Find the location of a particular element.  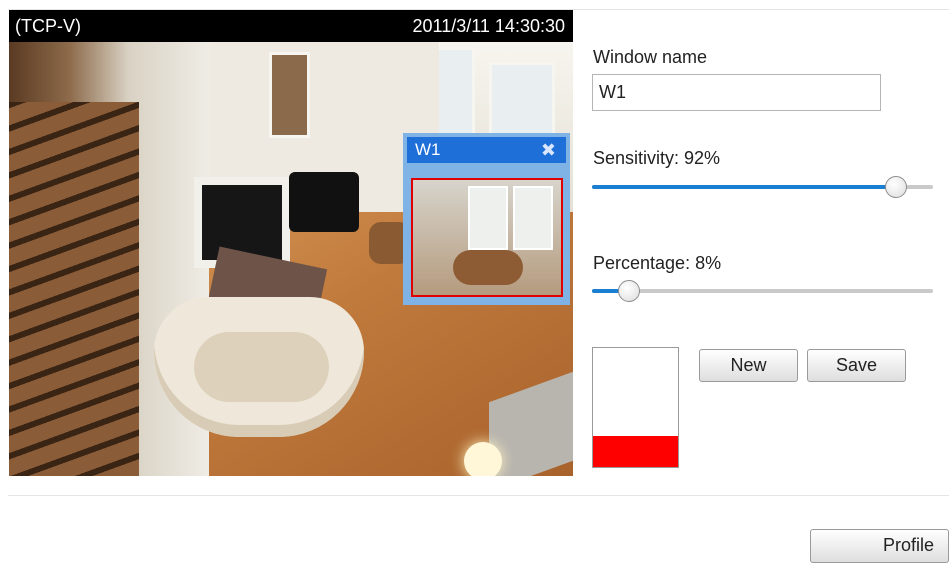

close-icon: ✖ is located at coordinates (548, 150).